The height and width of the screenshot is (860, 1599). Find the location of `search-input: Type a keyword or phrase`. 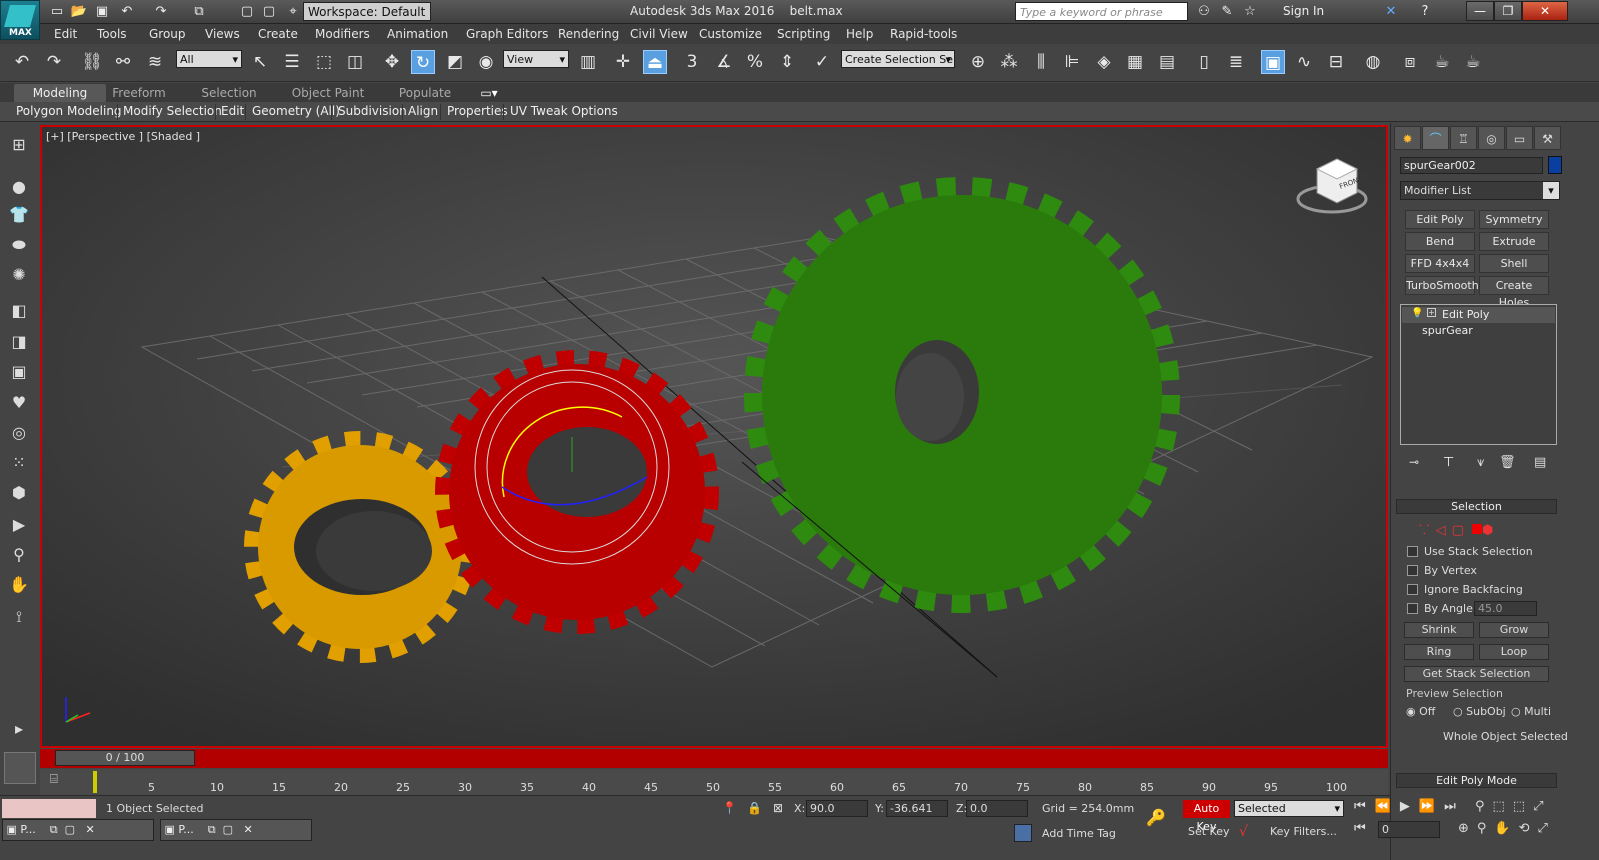

search-input: Type a keyword or phrase is located at coordinates (1101, 11).